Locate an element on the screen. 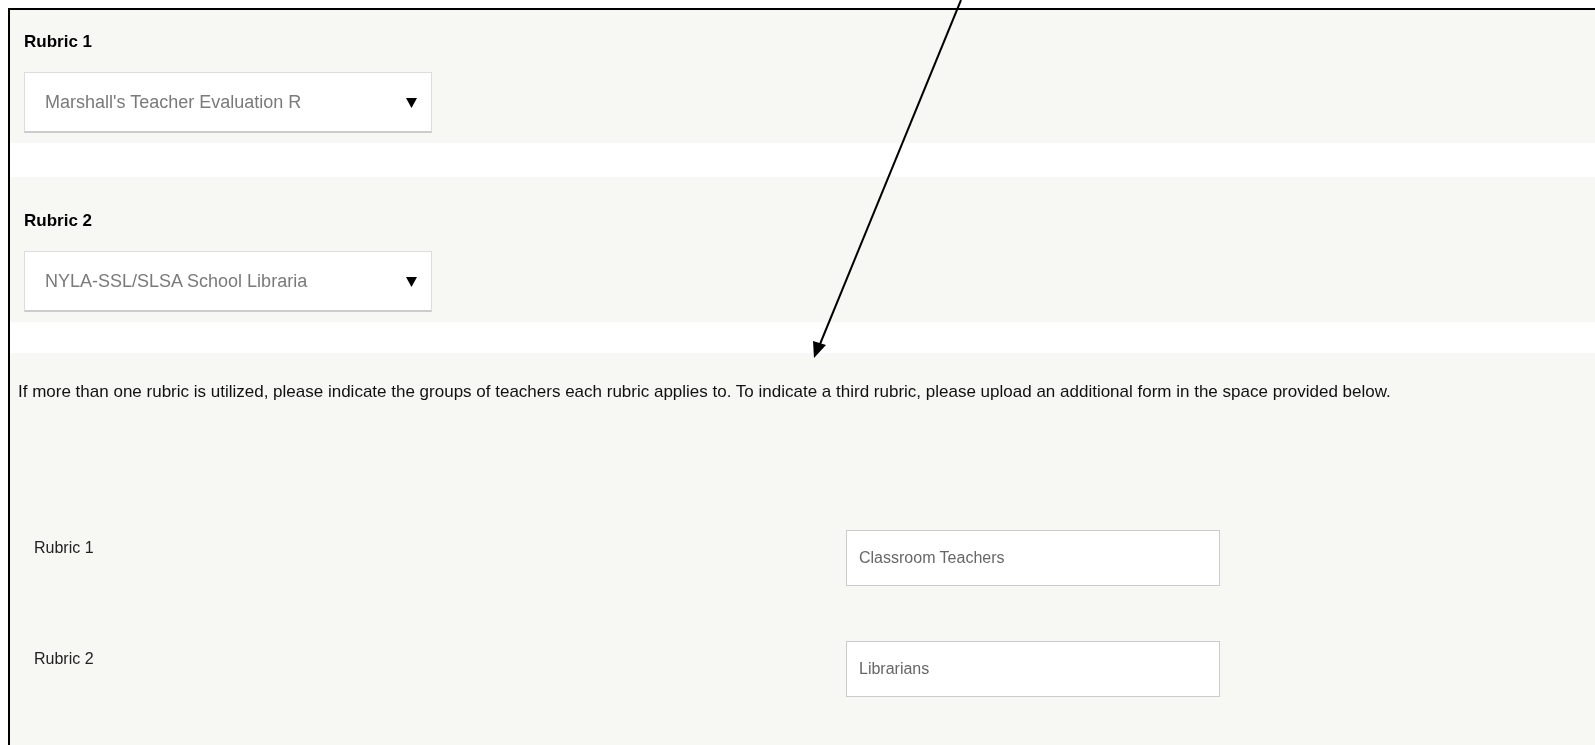 The width and height of the screenshot is (1595, 745). dropdown-select: NYLA-SSL/SLSA School Libraria is located at coordinates (228, 281).